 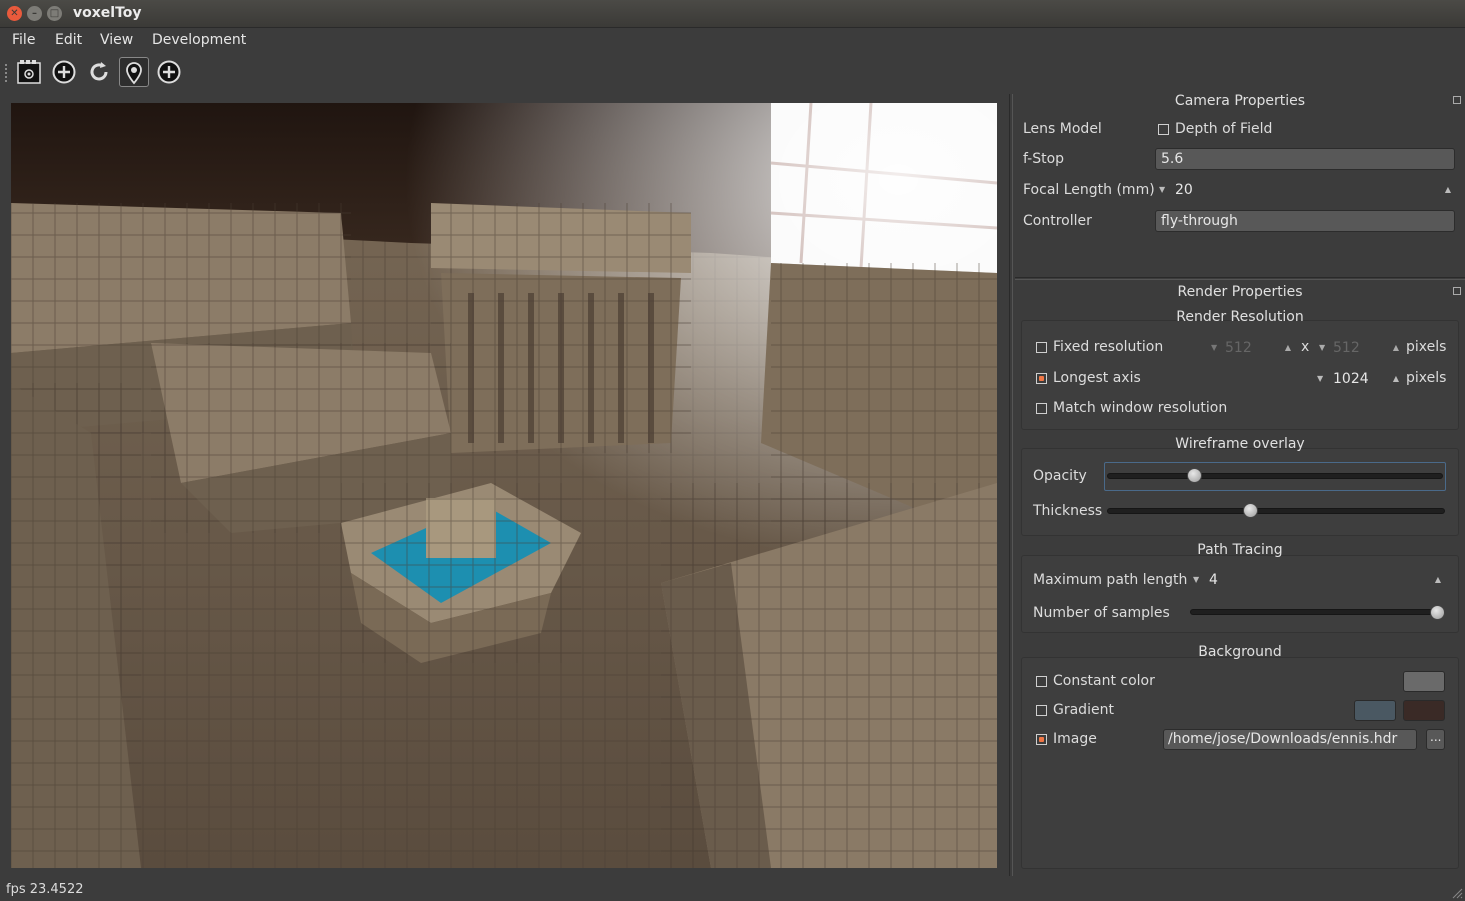 What do you see at coordinates (1089, 190) in the screenshot?
I see `focal-length-label: Focal Length (mm)` at bounding box center [1089, 190].